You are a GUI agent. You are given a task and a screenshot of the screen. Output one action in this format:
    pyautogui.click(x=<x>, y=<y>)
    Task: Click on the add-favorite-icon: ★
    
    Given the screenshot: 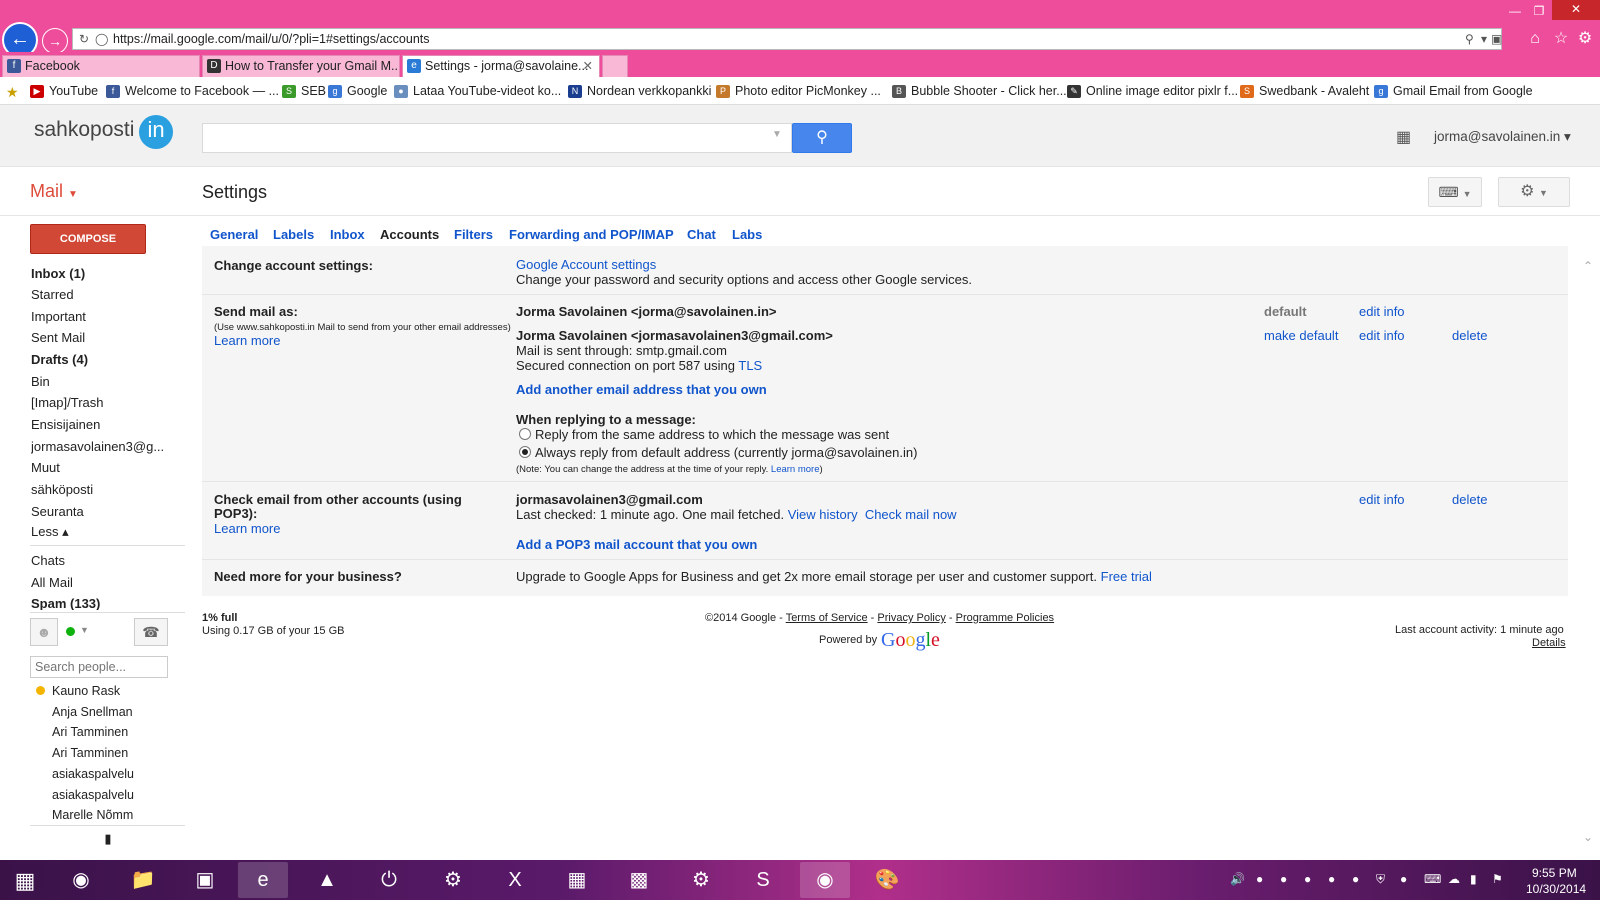 What is the action you would take?
    pyautogui.click(x=12, y=92)
    